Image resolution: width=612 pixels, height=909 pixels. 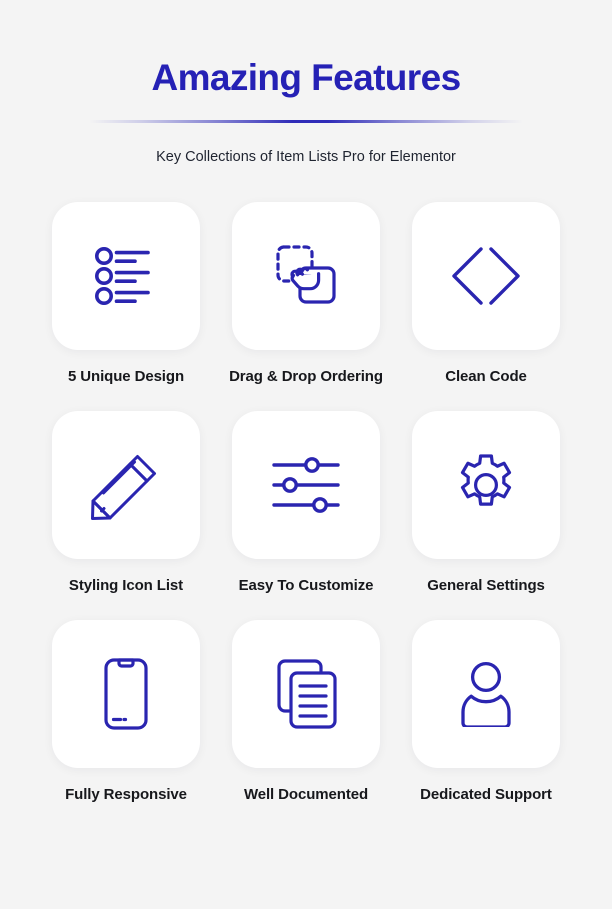 I want to click on feature-label: 5 Unique Design, so click(x=126, y=376).